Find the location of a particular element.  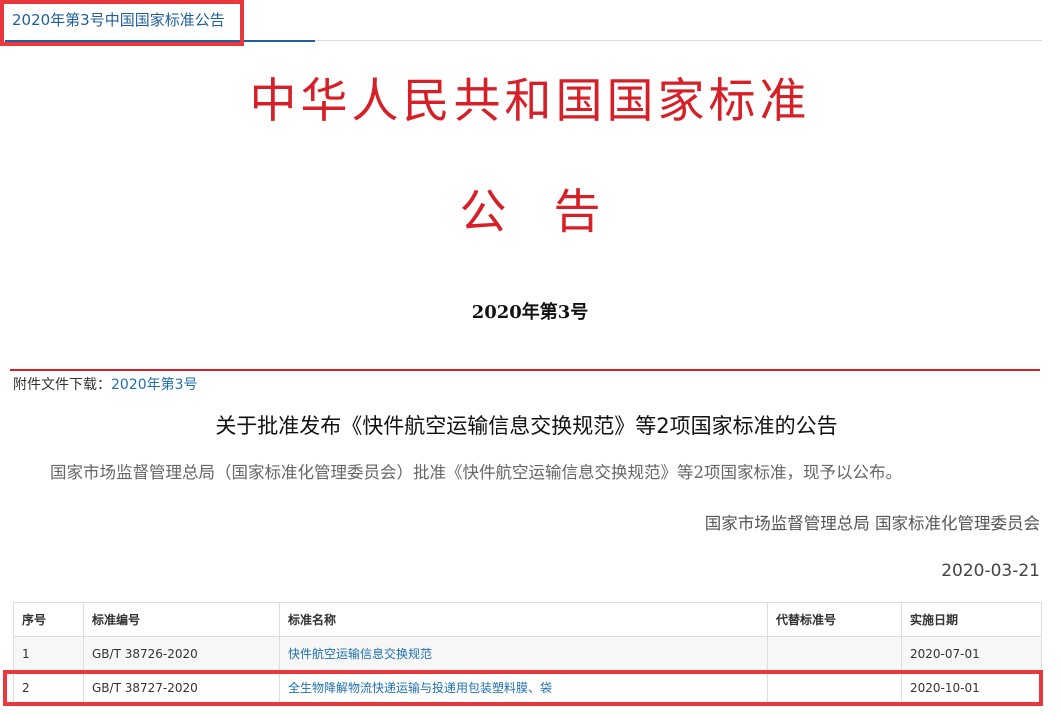

table-header-row: 序号 标准编号 标准名称 代替标准号 实施日期 is located at coordinates (527, 619).